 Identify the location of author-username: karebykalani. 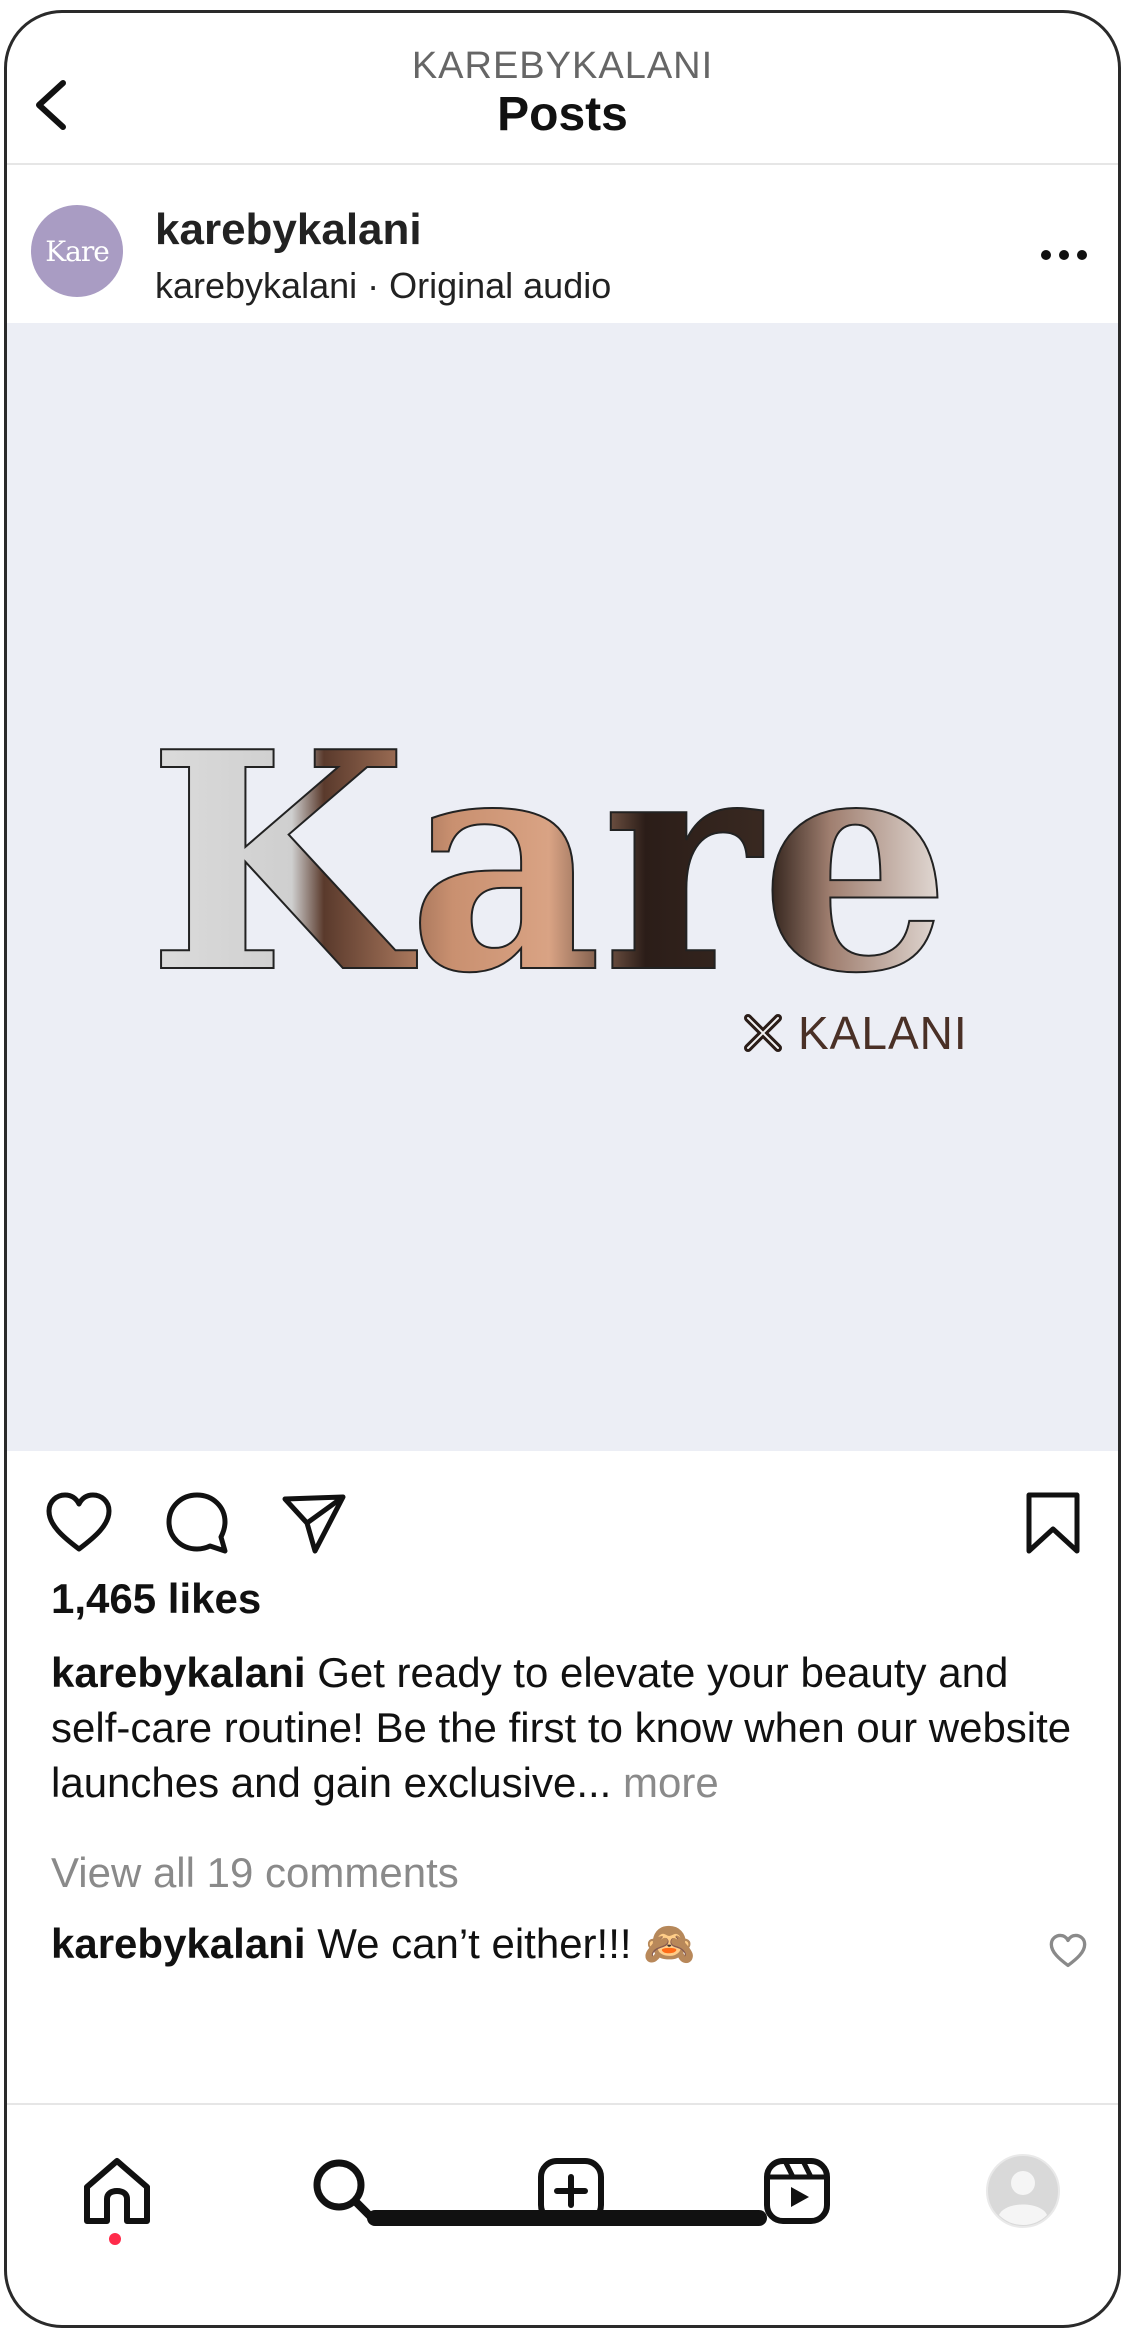
(288, 230).